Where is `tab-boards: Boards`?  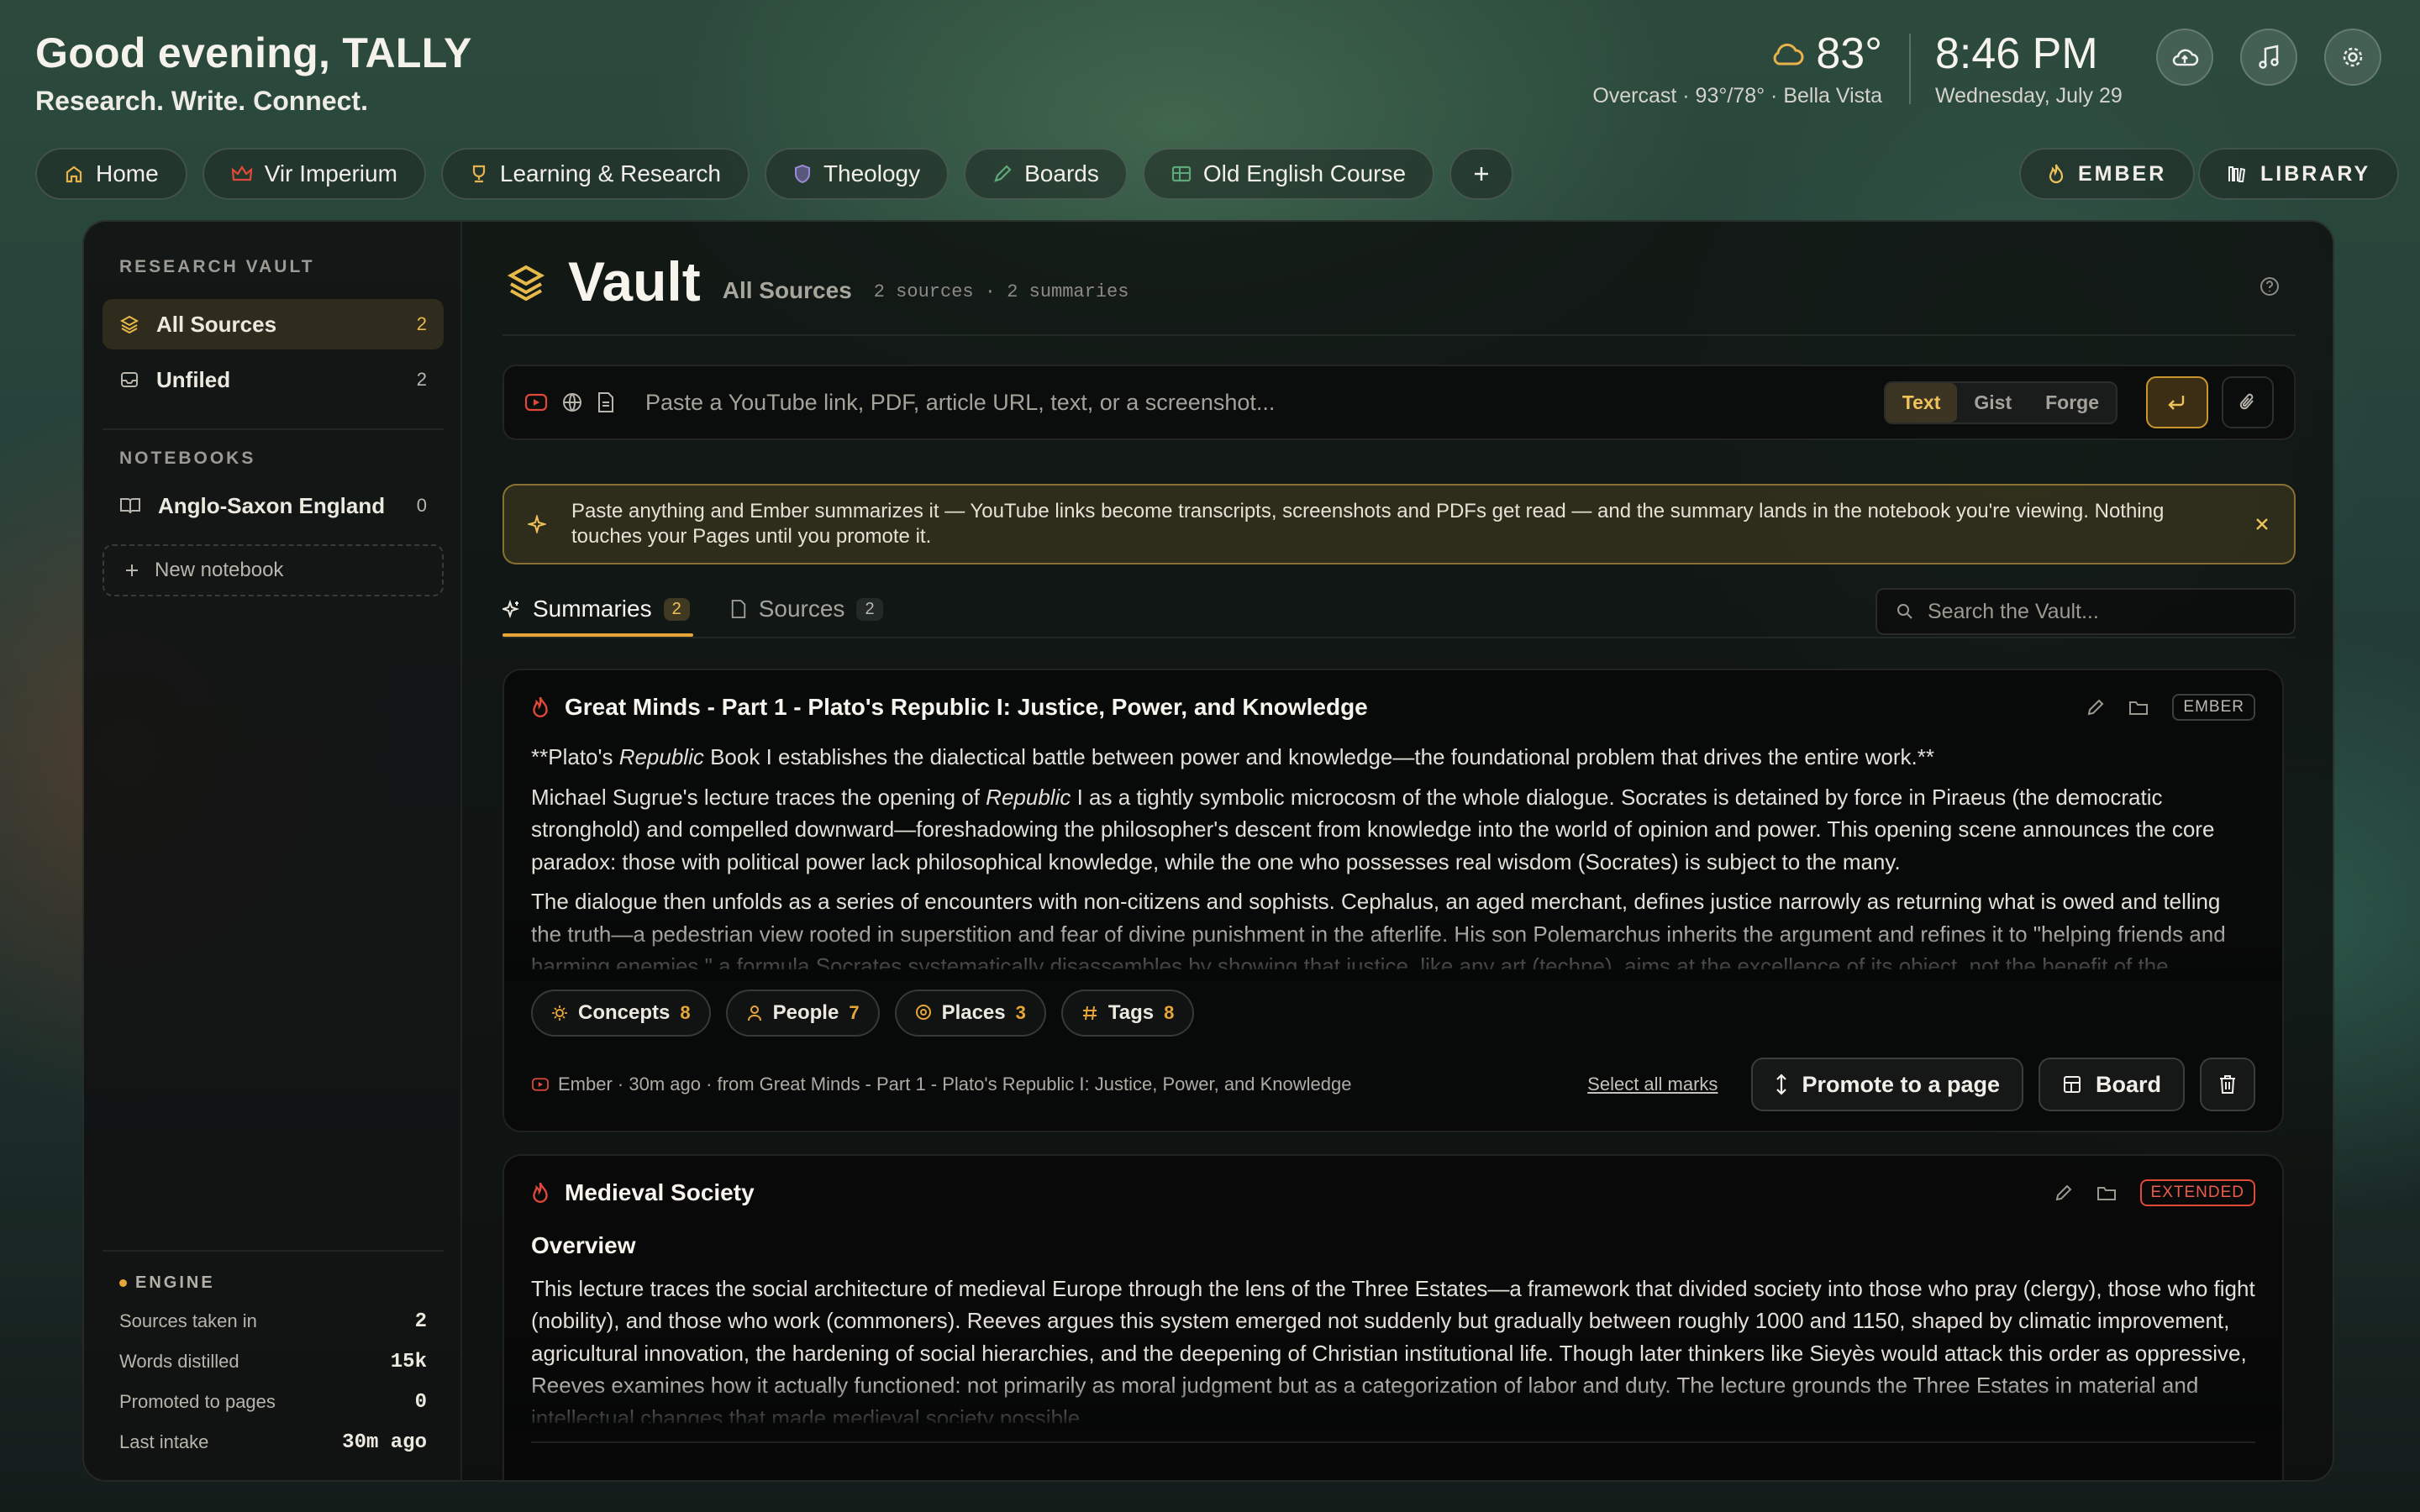 tab-boards: Boards is located at coordinates (1046, 174).